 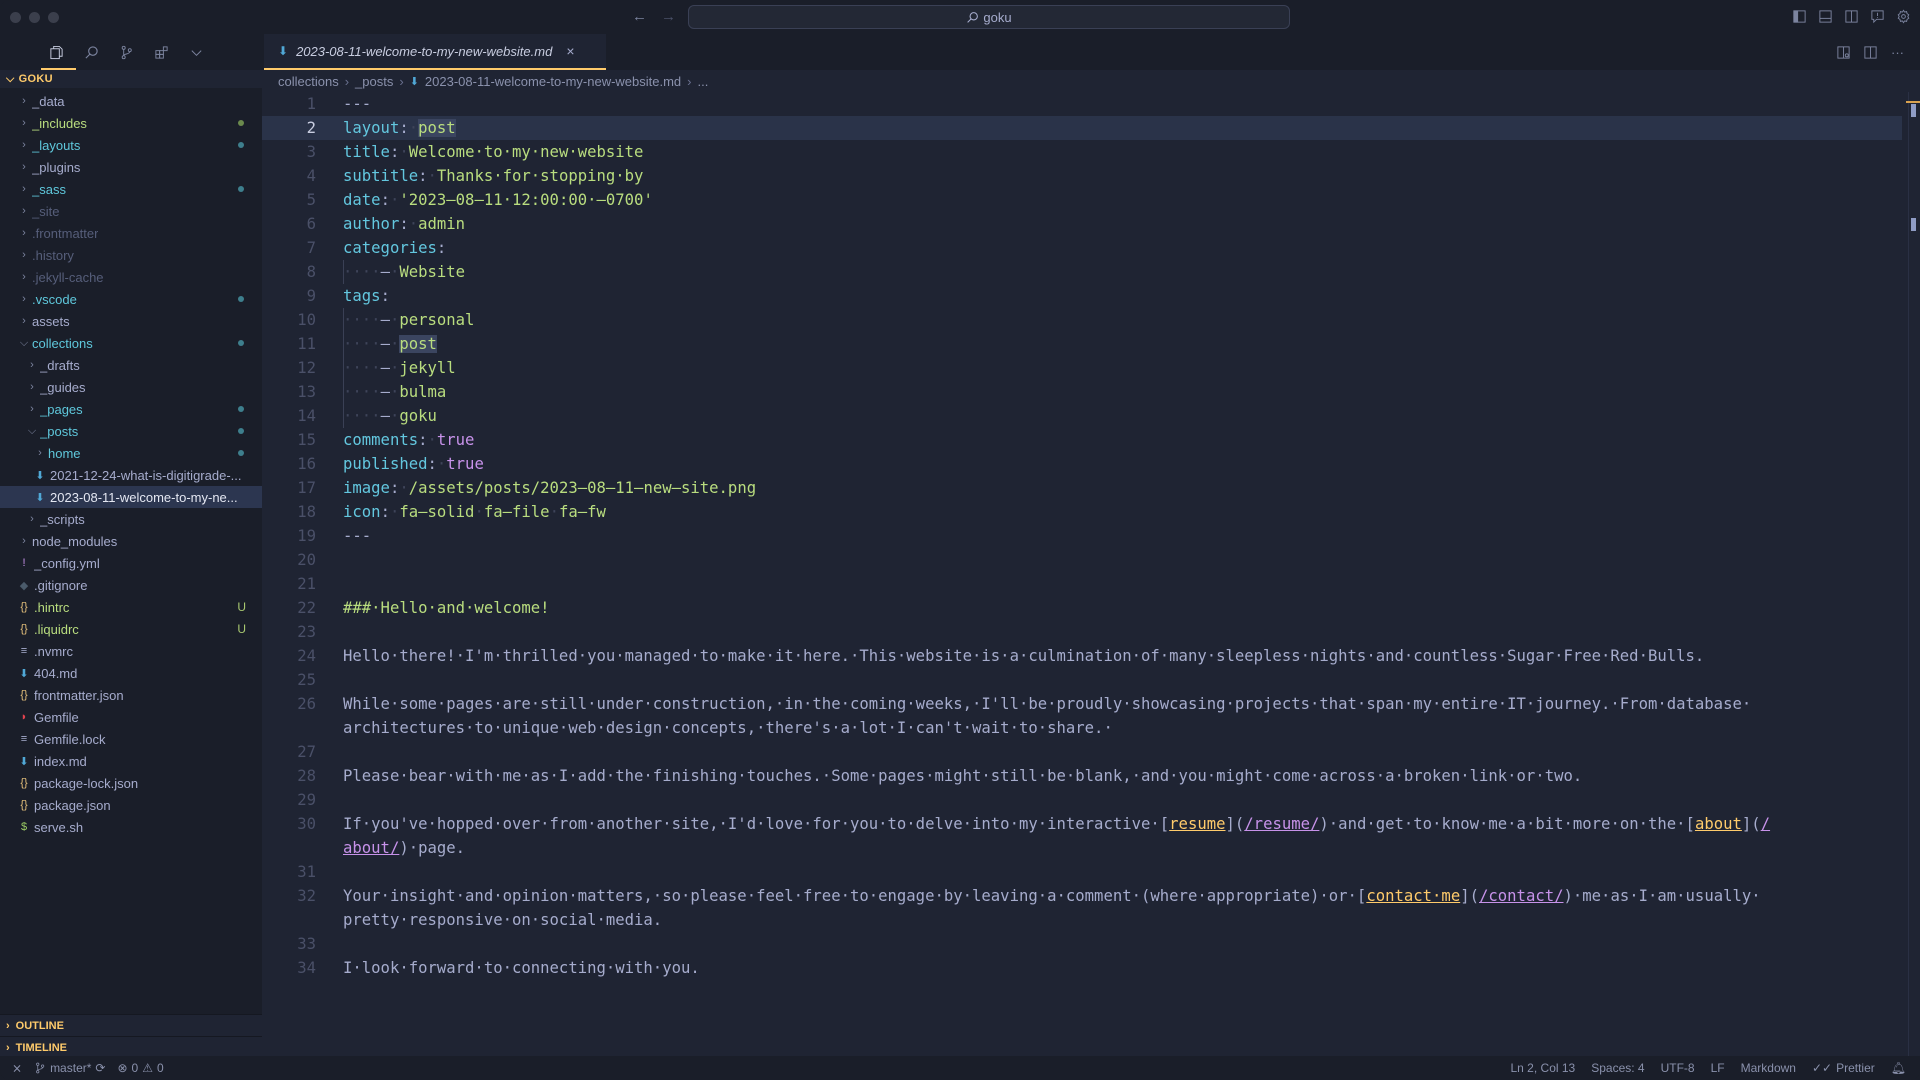 What do you see at coordinates (1082, 248) in the screenshot?
I see `code-line: 7 categories:` at bounding box center [1082, 248].